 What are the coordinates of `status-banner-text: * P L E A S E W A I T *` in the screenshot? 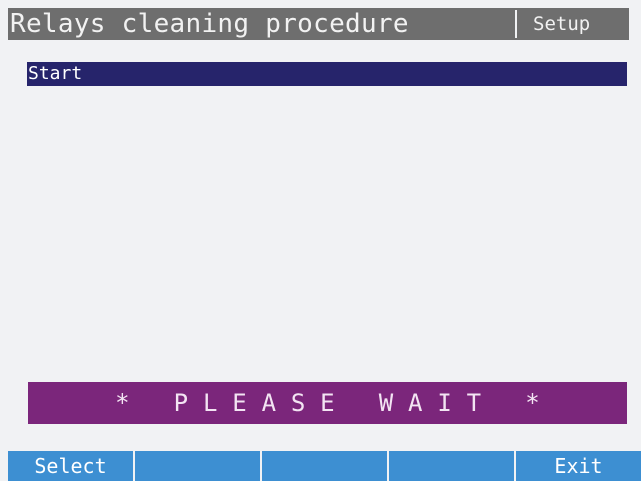 It's located at (327, 403).